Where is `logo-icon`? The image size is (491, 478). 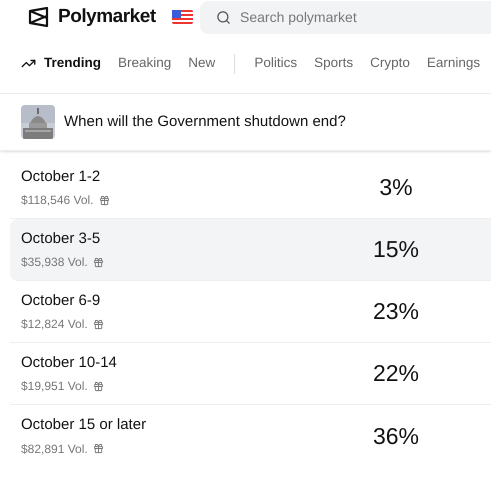 logo-icon is located at coordinates (39, 17).